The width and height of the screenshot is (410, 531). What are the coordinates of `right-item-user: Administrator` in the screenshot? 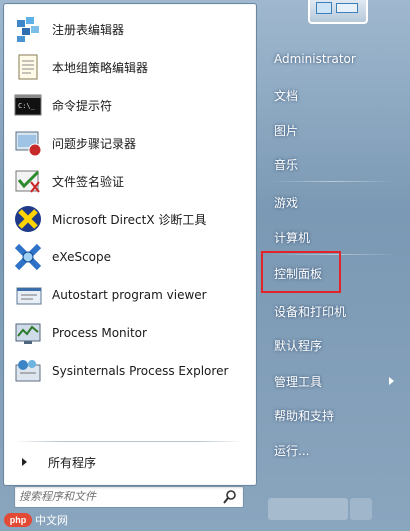 It's located at (334, 59).